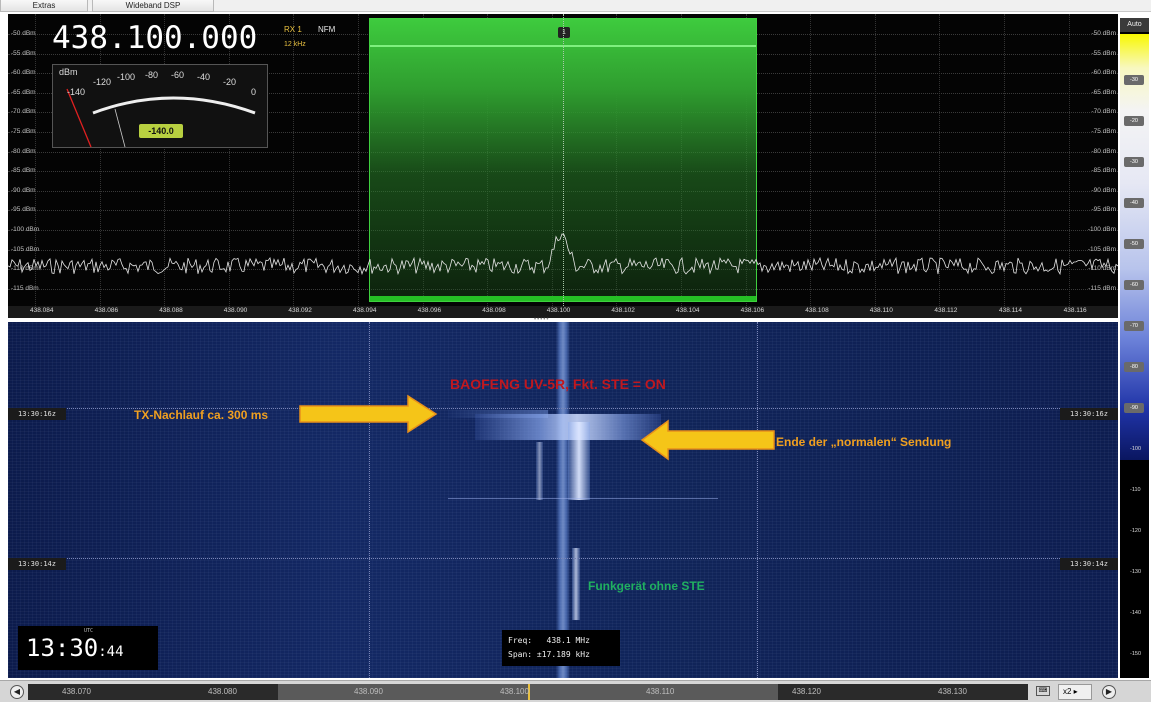 This screenshot has width=1151, height=702. What do you see at coordinates (946, 310) in the screenshot?
I see `freq-axis-label: 438.112` at bounding box center [946, 310].